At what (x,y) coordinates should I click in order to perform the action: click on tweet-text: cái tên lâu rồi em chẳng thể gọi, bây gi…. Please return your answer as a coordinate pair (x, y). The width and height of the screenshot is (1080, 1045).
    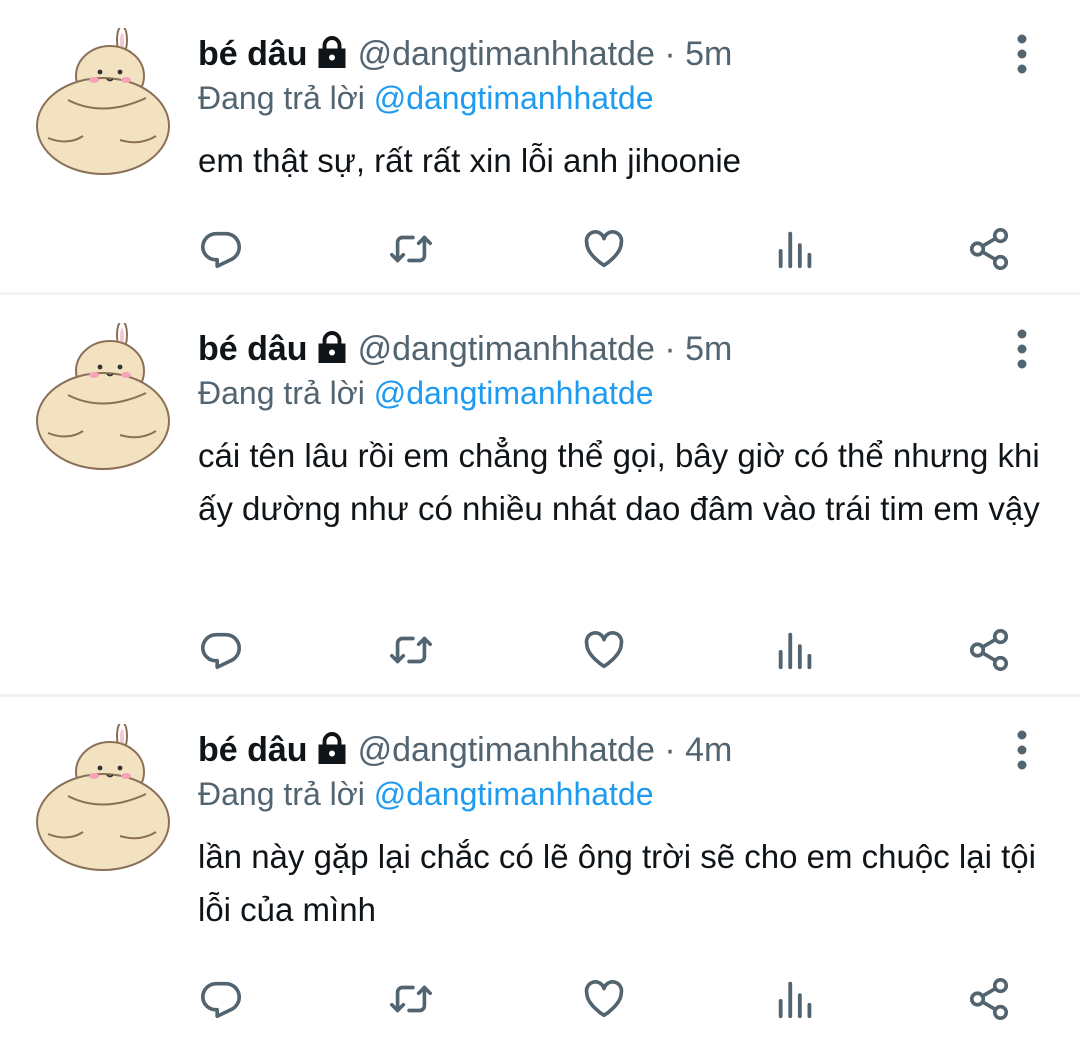
    Looking at the image, I should click on (619, 482).